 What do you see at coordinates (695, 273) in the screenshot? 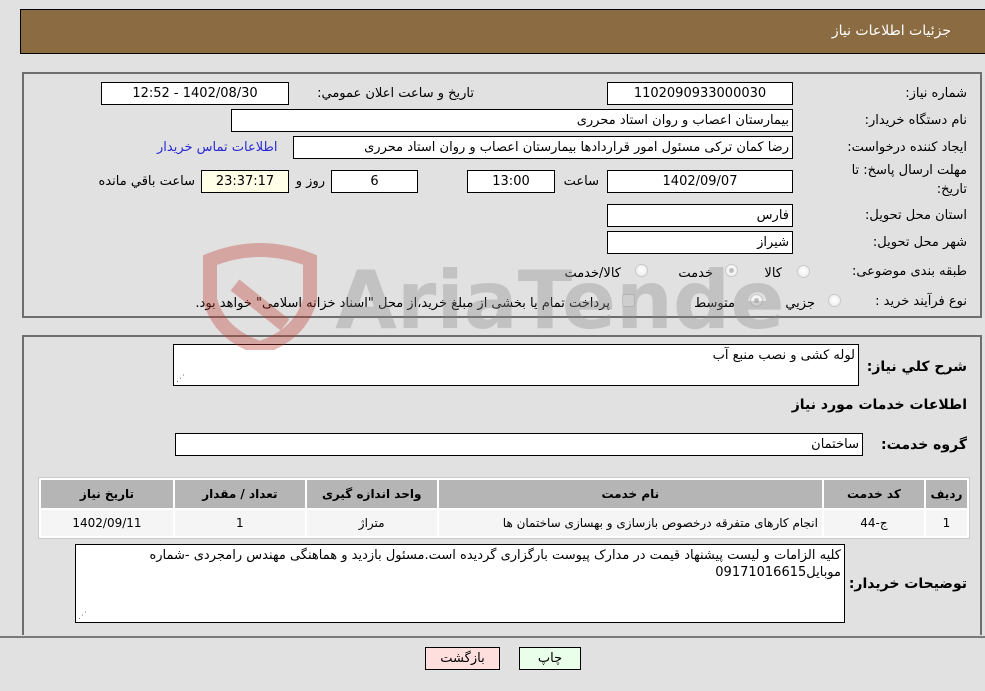
I see `category-option-service: خدمت` at bounding box center [695, 273].